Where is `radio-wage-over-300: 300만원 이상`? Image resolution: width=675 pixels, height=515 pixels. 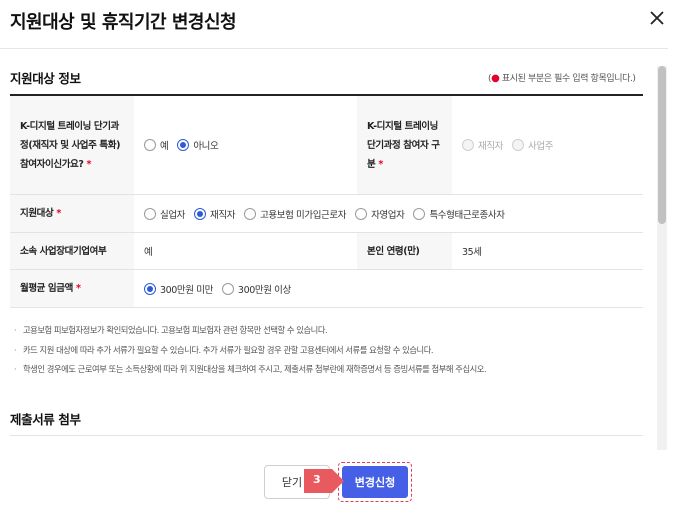 radio-wage-over-300: 300만원 이상 is located at coordinates (256, 289).